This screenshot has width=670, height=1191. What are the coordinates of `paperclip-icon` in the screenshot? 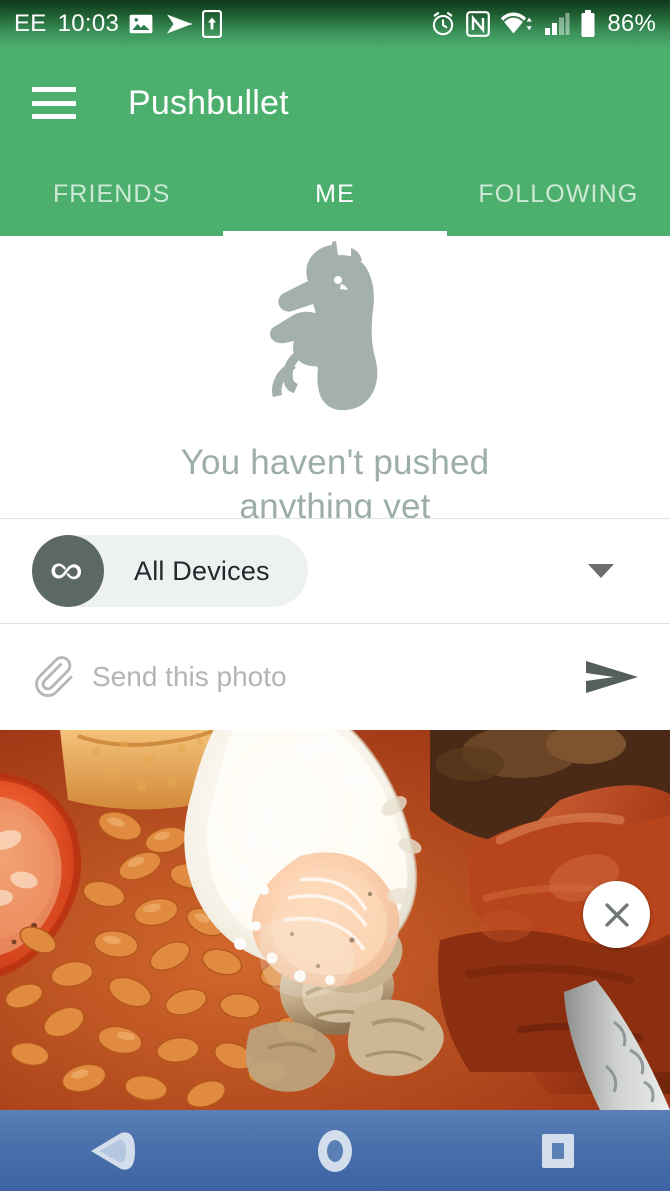 It's located at (52, 677).